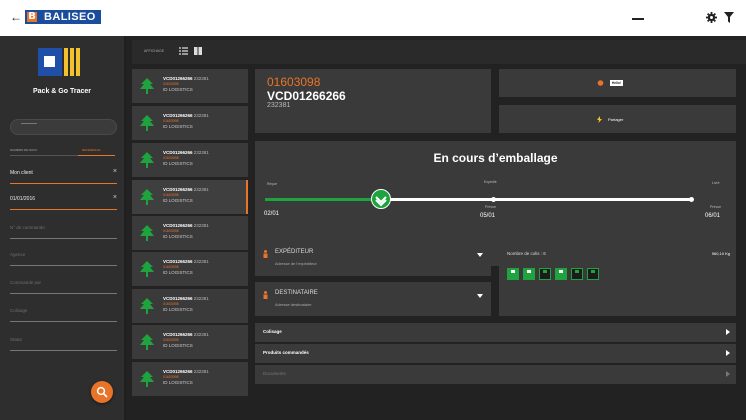  What do you see at coordinates (32, 17) in the screenshot?
I see `logo-mark: B` at bounding box center [32, 17].